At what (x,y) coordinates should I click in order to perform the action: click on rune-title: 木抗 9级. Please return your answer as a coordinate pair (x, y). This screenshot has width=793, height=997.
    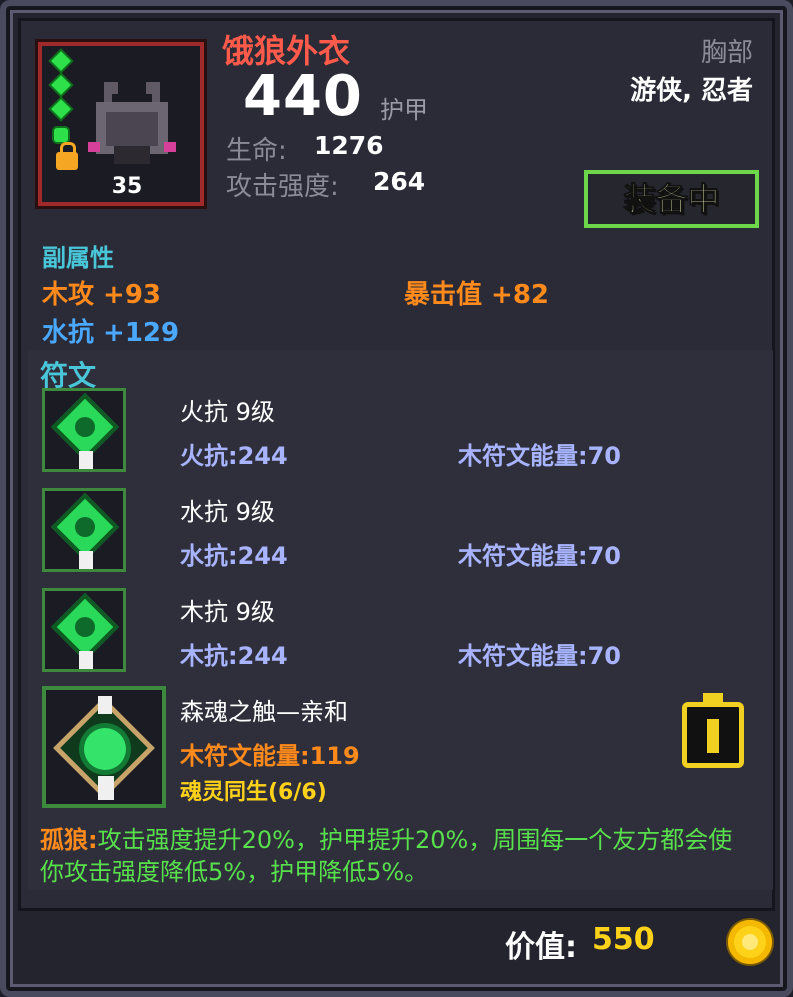
    Looking at the image, I should click on (227, 612).